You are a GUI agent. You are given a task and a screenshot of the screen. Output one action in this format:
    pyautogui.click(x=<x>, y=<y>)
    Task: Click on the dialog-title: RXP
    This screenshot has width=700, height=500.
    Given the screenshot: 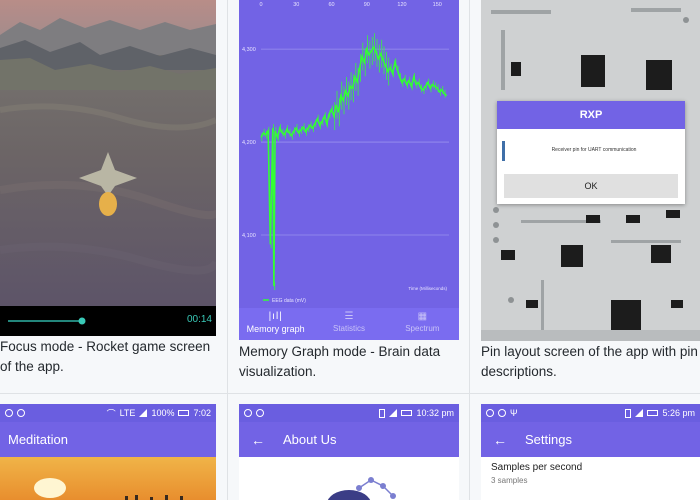 What is the action you would take?
    pyautogui.click(x=591, y=115)
    